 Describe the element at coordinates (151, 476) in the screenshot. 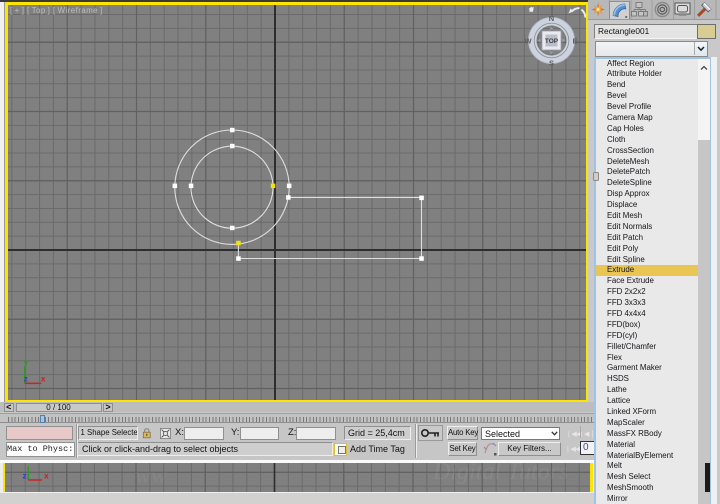

I see `svg-text: ww` at that location.